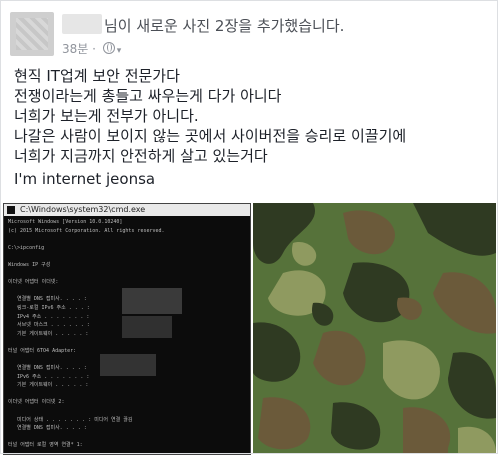  Describe the element at coordinates (70, 419) in the screenshot. I see `cmd-console-line: 미디어 상태 . . . . . . . : 미디어 연결 끊김` at that location.